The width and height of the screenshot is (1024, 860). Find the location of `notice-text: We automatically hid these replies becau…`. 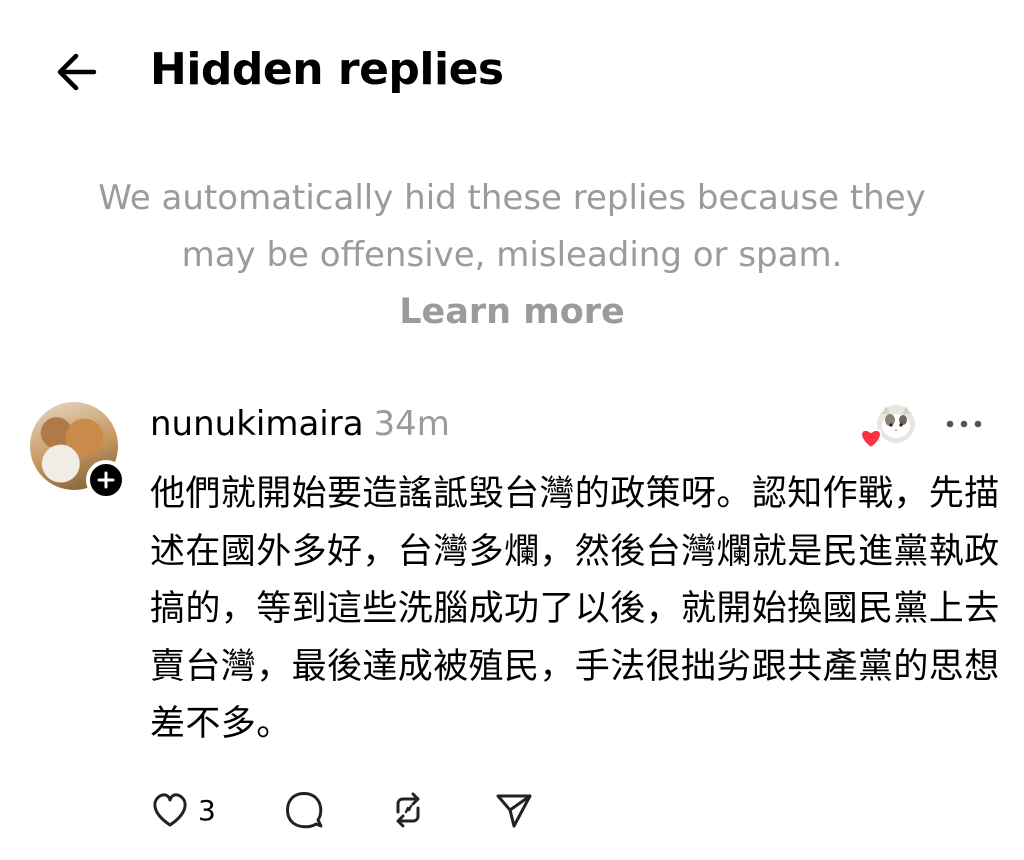

notice-text: We automatically hid these replies becau… is located at coordinates (512, 226).